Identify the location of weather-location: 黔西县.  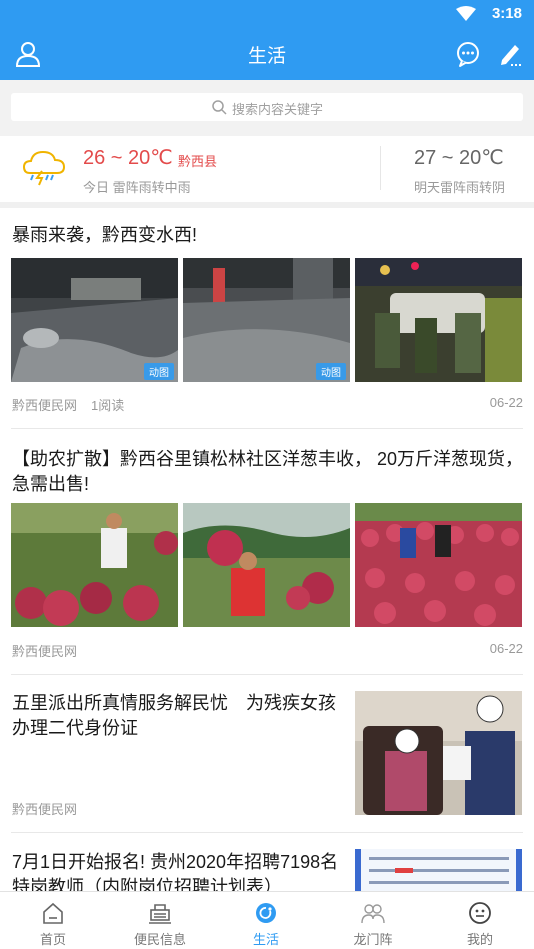
(198, 161).